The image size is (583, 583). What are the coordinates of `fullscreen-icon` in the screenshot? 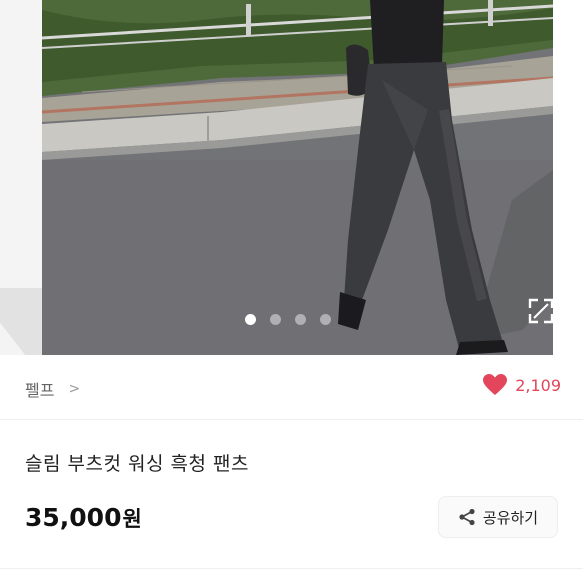 It's located at (541, 311).